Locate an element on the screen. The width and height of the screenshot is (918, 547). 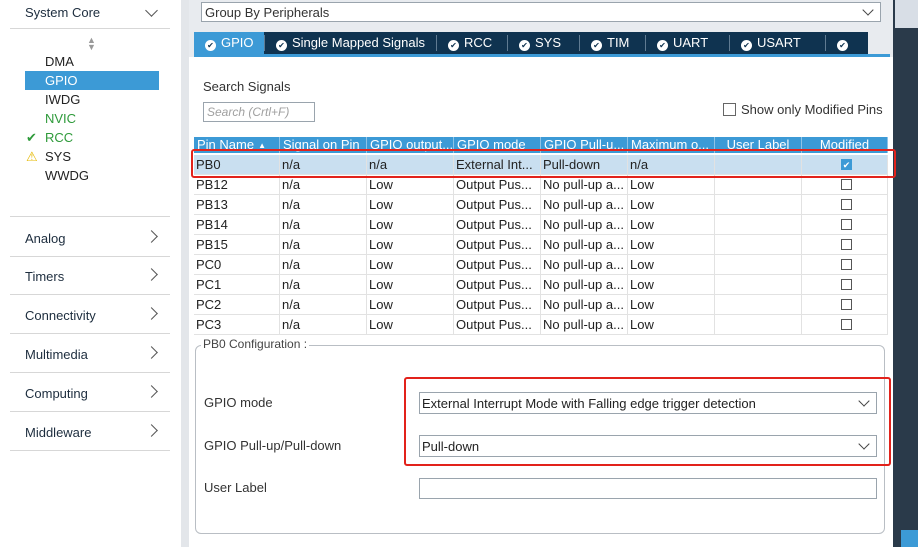
sidebar-item-nvic: NVIC is located at coordinates (92, 118).